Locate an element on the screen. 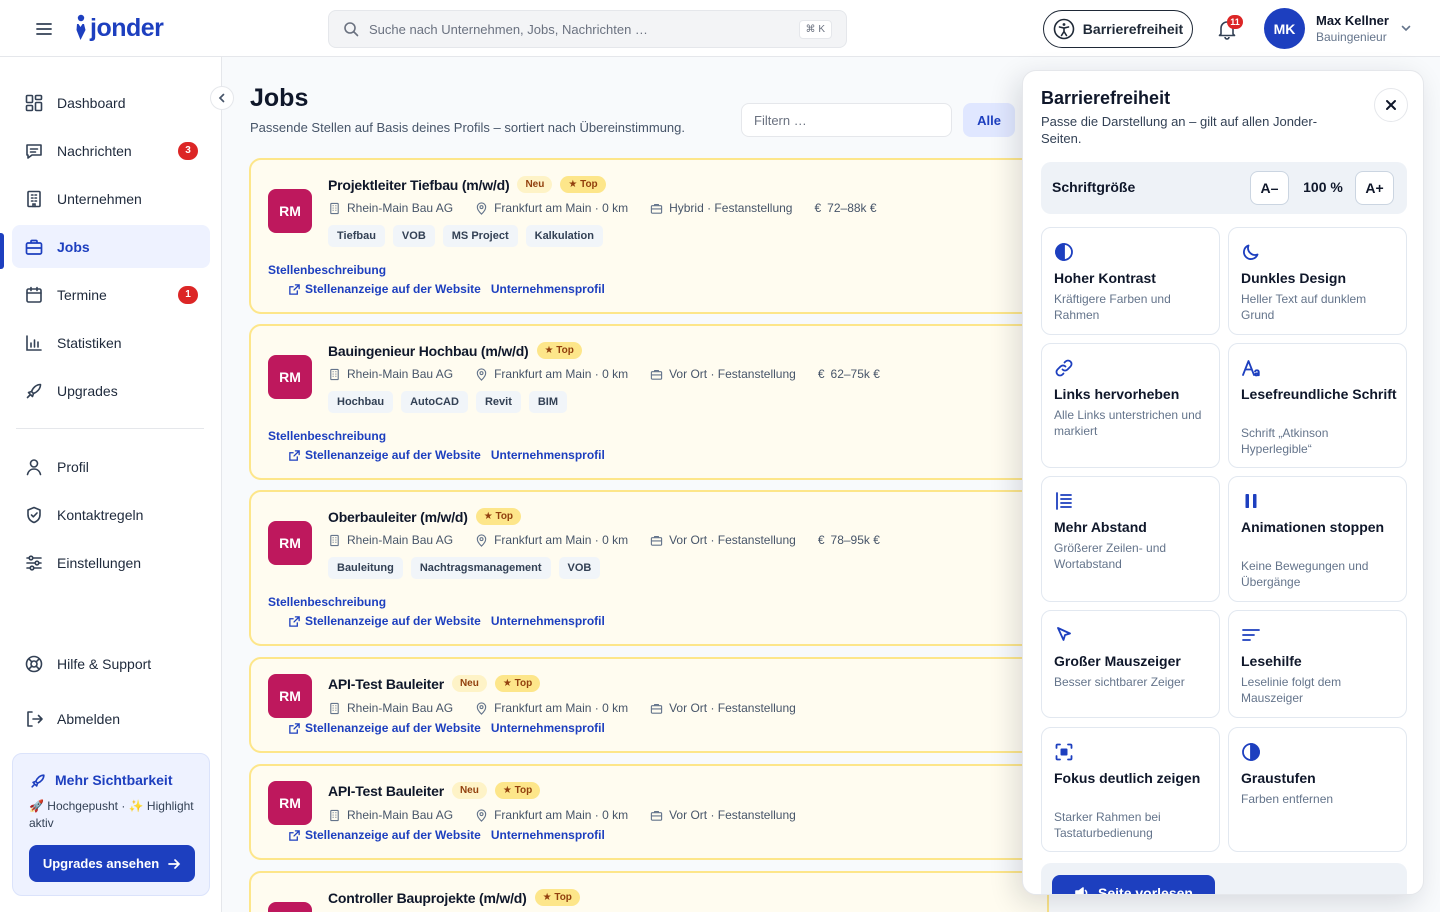  sidebar-item-nachrichten: Nachrichten 3 is located at coordinates (111, 150).